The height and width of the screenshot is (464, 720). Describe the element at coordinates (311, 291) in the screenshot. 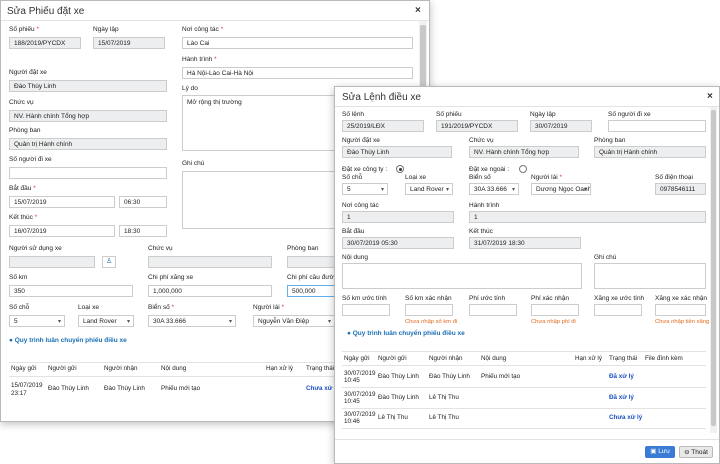

I see `chi-phi-cau-duong-field: 500,000` at that location.